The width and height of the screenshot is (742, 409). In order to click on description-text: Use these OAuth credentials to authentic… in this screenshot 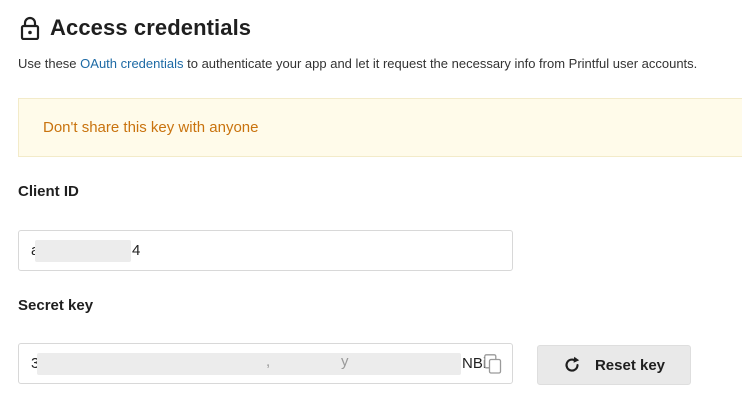, I will do `click(357, 63)`.